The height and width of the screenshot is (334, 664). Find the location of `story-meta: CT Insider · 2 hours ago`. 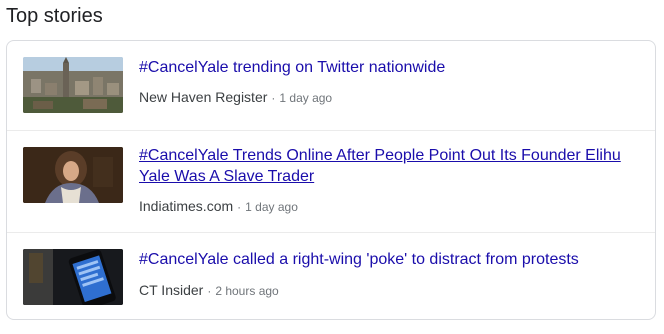

story-meta: CT Insider · 2 hours ago is located at coordinates (209, 290).